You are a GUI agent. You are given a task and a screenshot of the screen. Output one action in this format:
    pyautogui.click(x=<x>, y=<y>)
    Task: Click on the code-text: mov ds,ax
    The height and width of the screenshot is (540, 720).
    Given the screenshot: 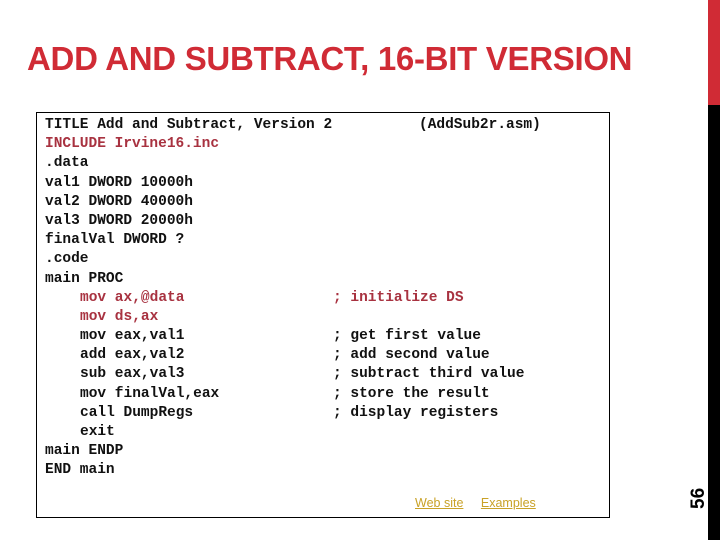 What is the action you would take?
    pyautogui.click(x=119, y=316)
    